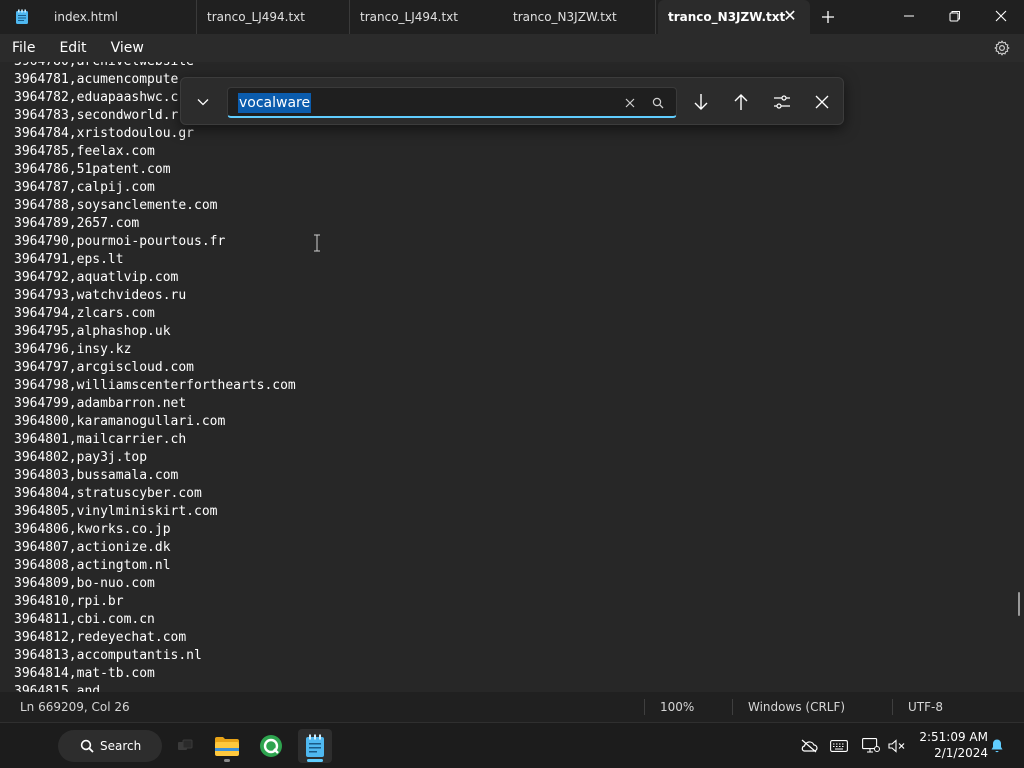 This screenshot has height=768, width=1024. I want to click on menu-file: File, so click(23, 48).